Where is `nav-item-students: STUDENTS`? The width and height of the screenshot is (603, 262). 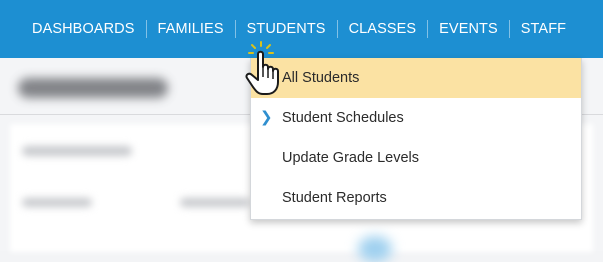 nav-item-students: STUDENTS is located at coordinates (286, 29).